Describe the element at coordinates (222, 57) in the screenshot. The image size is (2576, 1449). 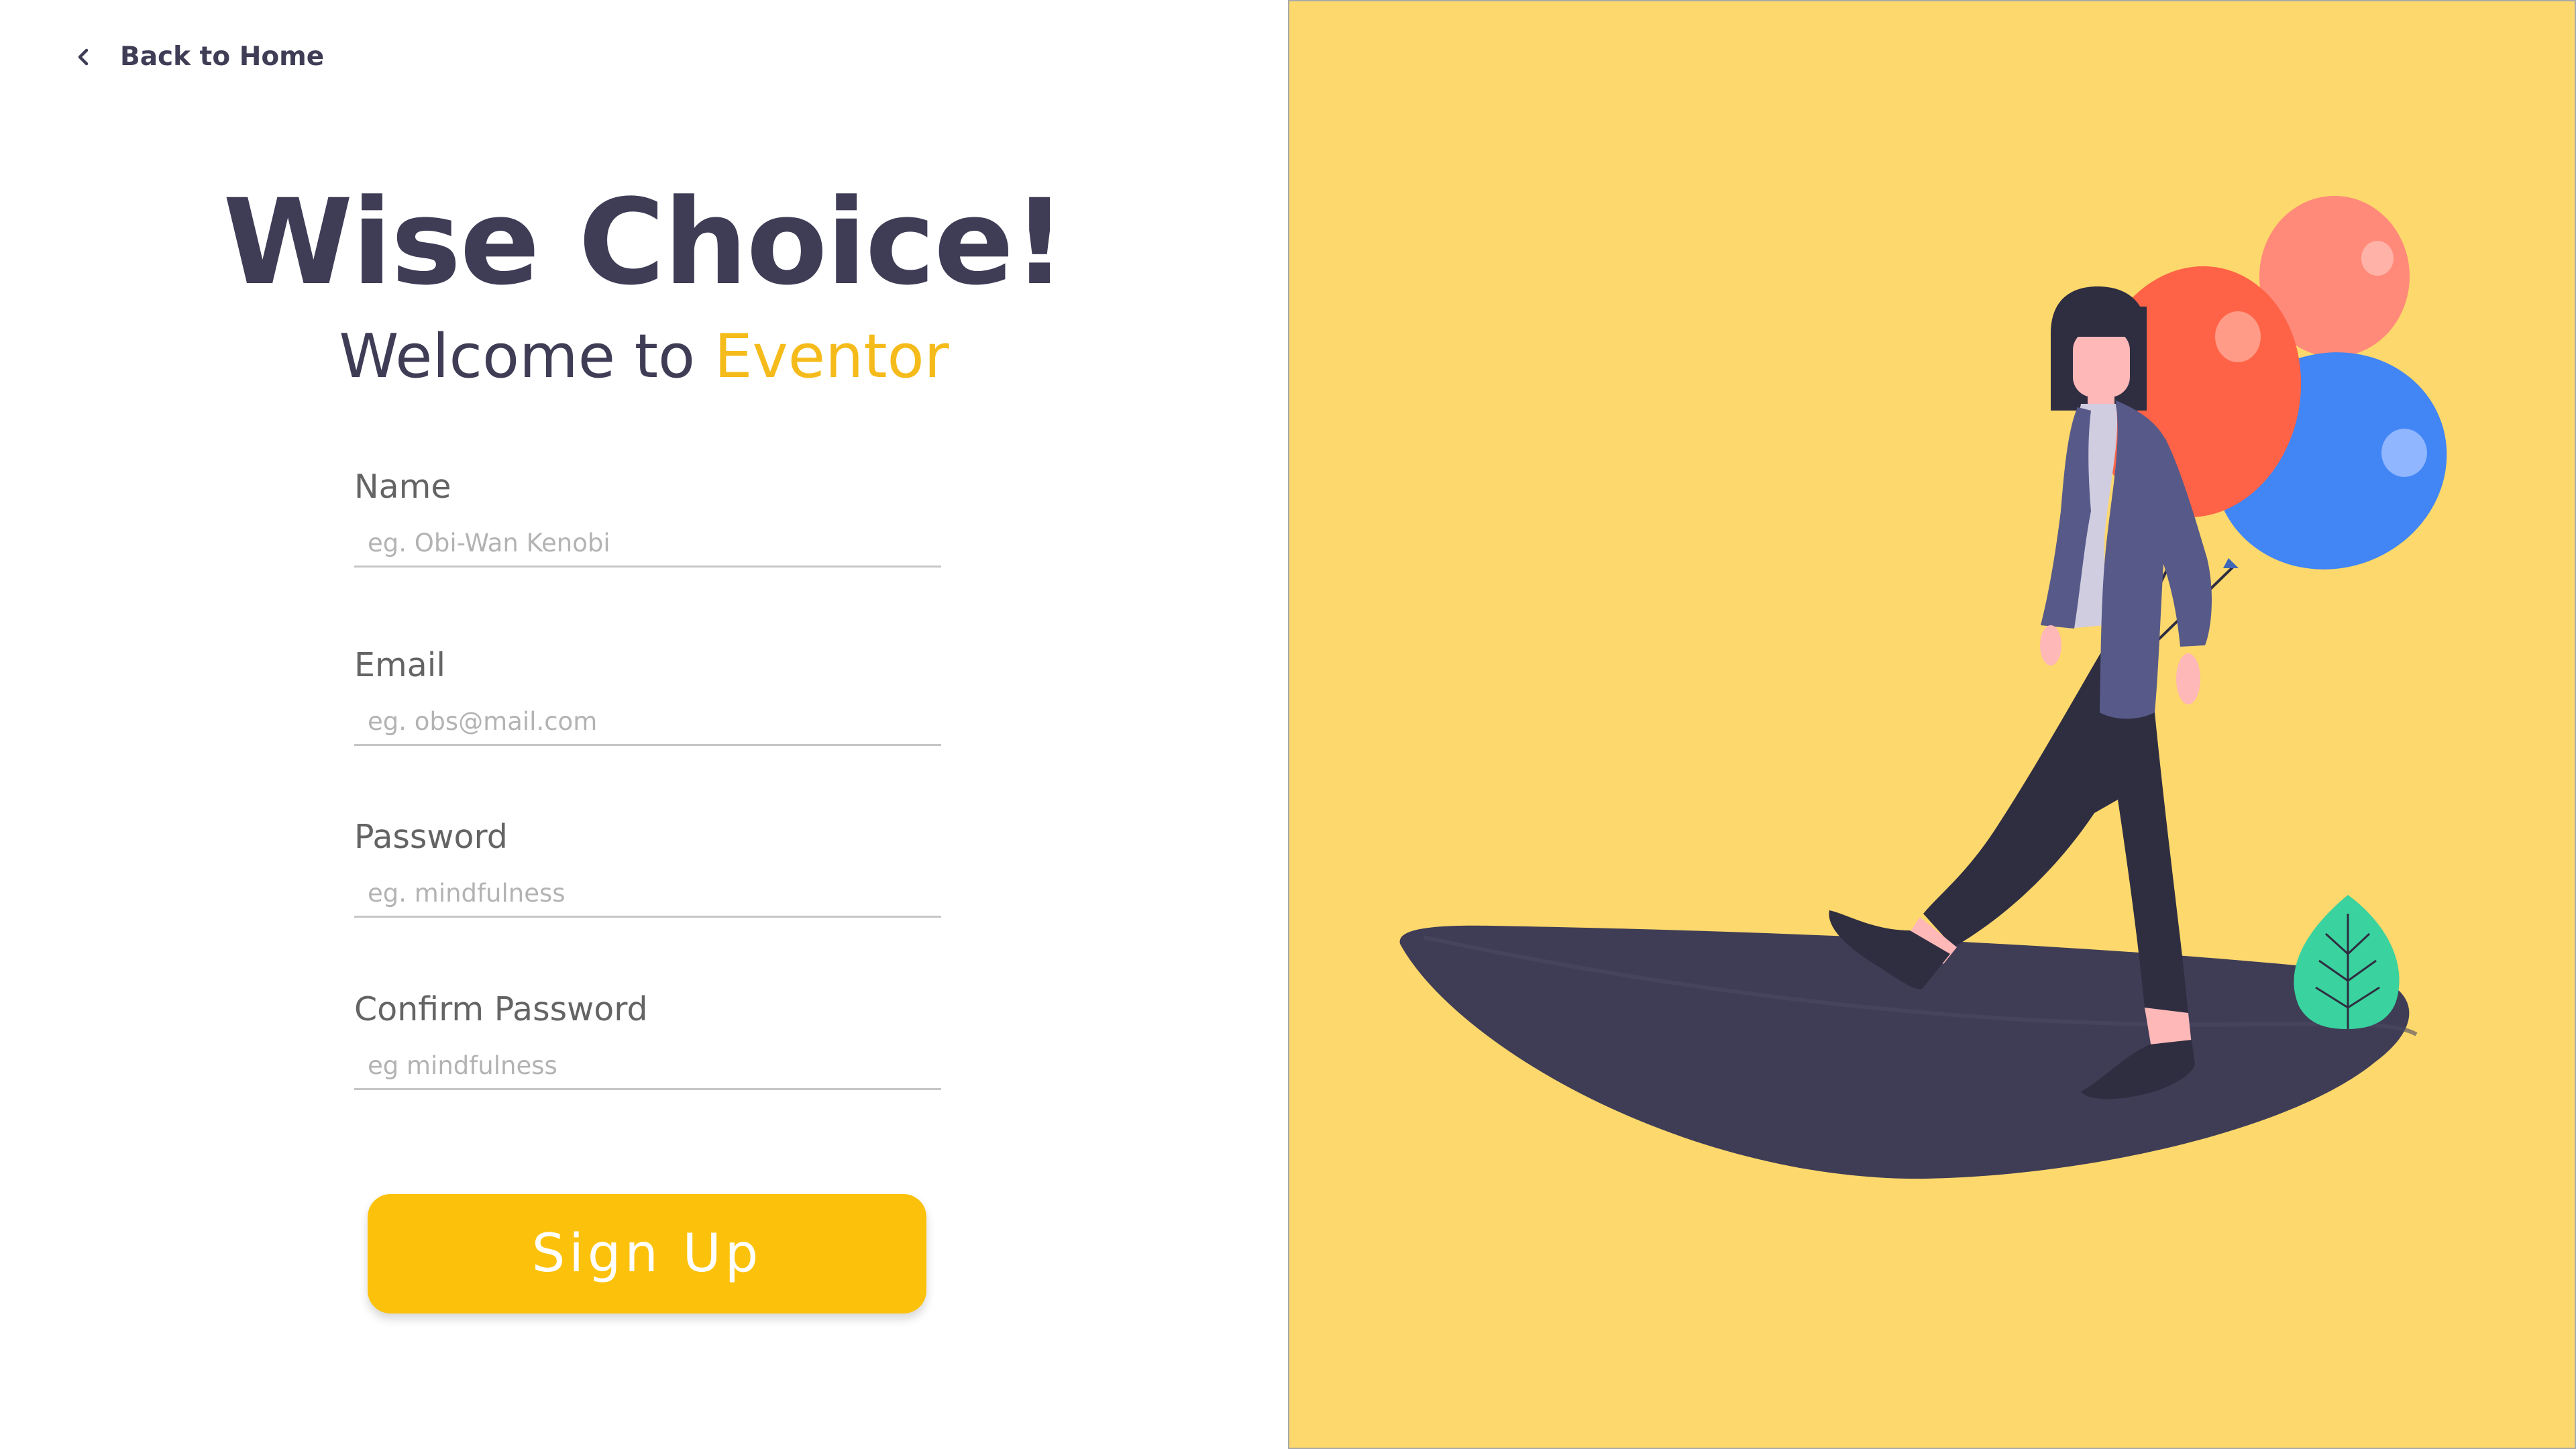
I see `back-to-home-label: Back to Home` at that location.